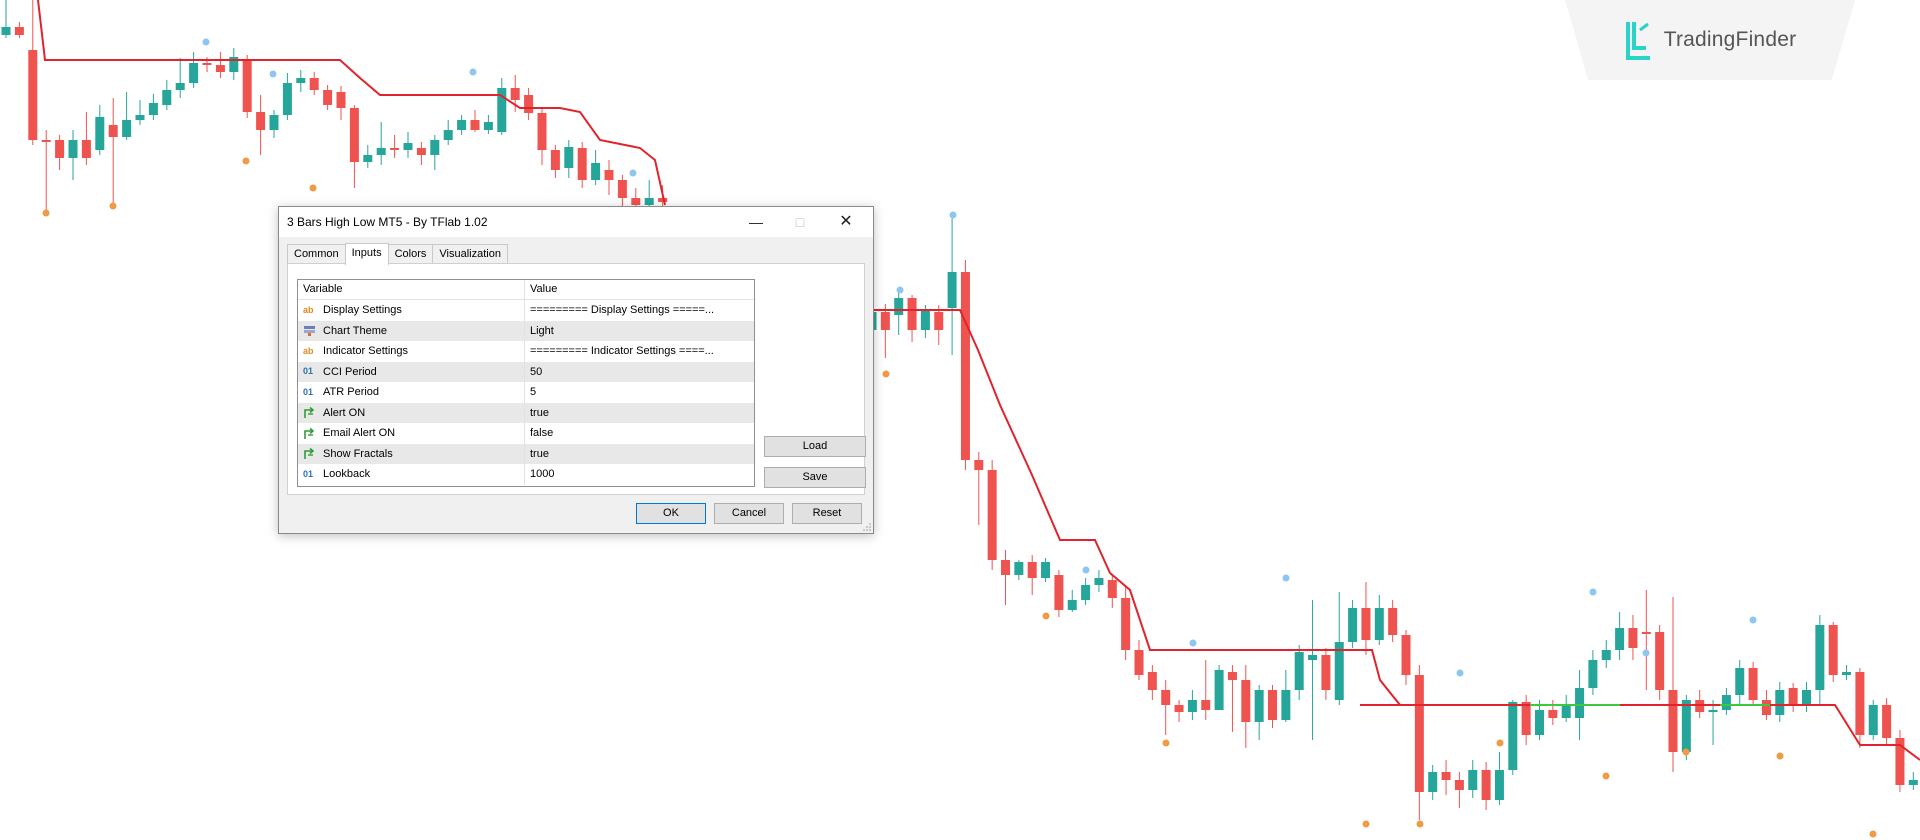 The image size is (1920, 840). I want to click on variable-value: false, so click(539, 433).